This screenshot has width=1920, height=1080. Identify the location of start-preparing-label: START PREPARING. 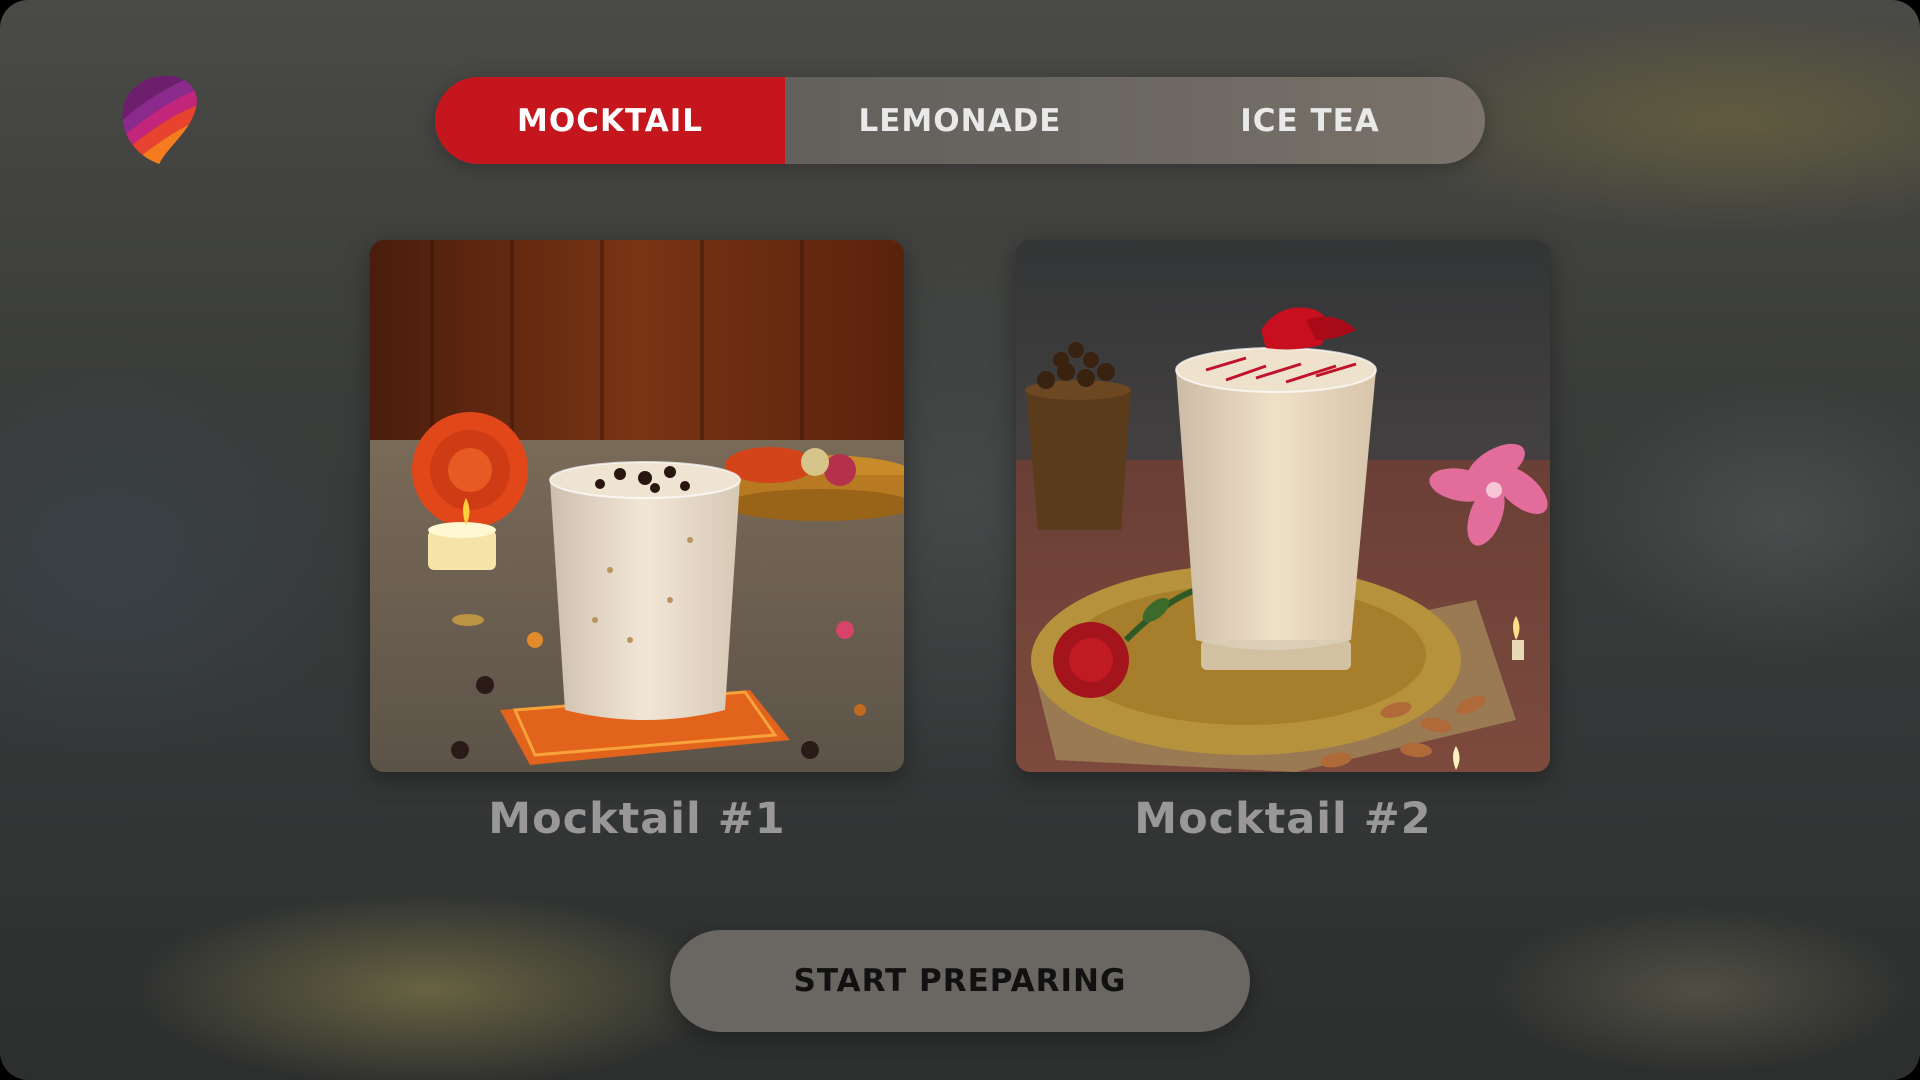
(960, 981).